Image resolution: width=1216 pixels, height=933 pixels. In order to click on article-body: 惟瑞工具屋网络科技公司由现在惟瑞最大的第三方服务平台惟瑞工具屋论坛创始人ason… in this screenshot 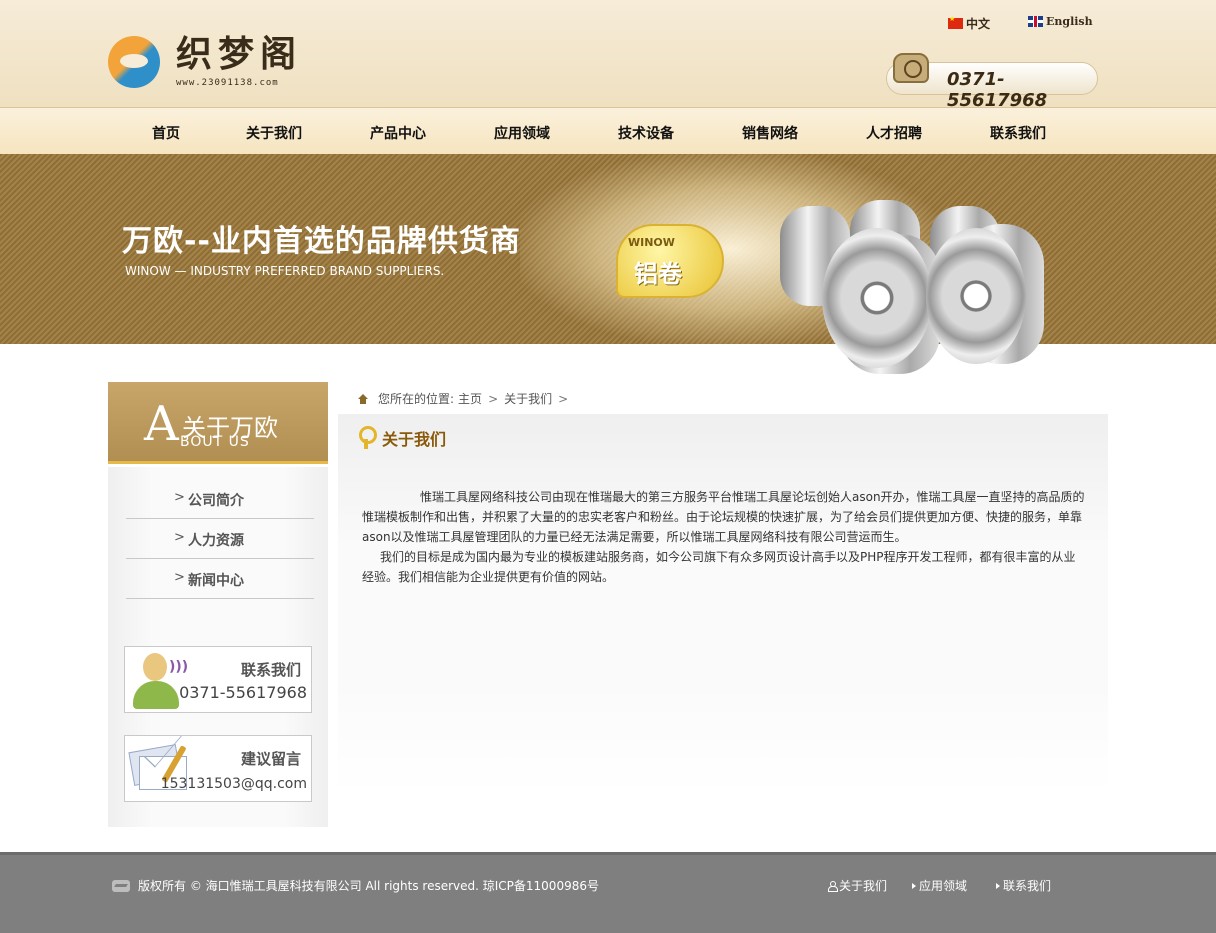, I will do `click(724, 537)`.